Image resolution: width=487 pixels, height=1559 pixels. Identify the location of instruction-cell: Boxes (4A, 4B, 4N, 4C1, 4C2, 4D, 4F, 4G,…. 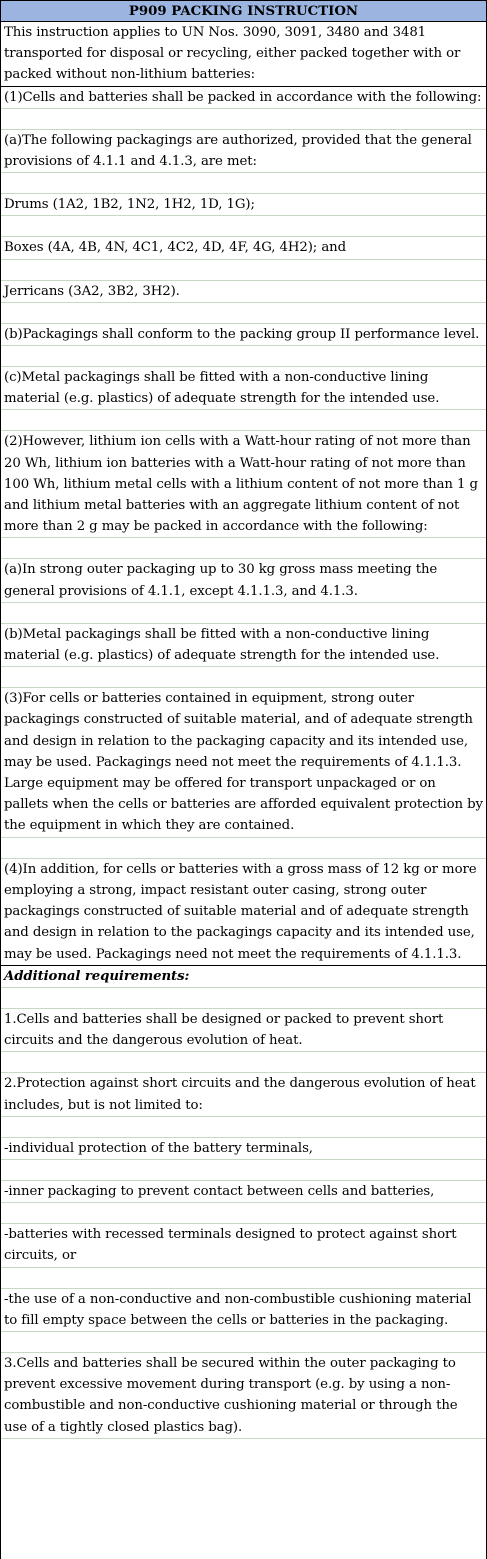
(243, 248).